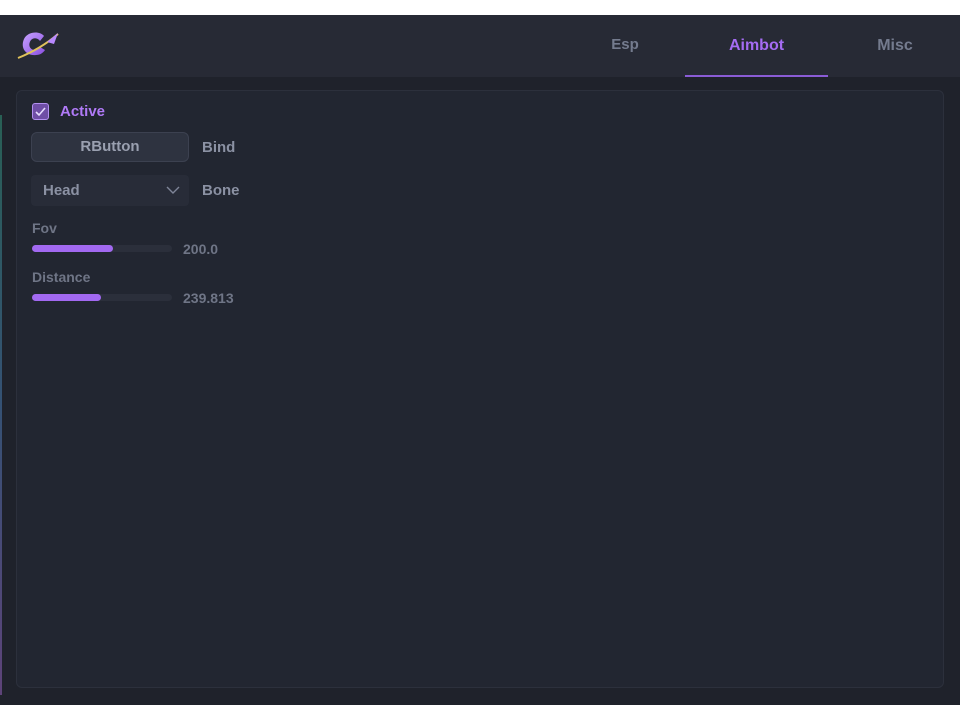  I want to click on bone-dropdown: Head, so click(110, 190).